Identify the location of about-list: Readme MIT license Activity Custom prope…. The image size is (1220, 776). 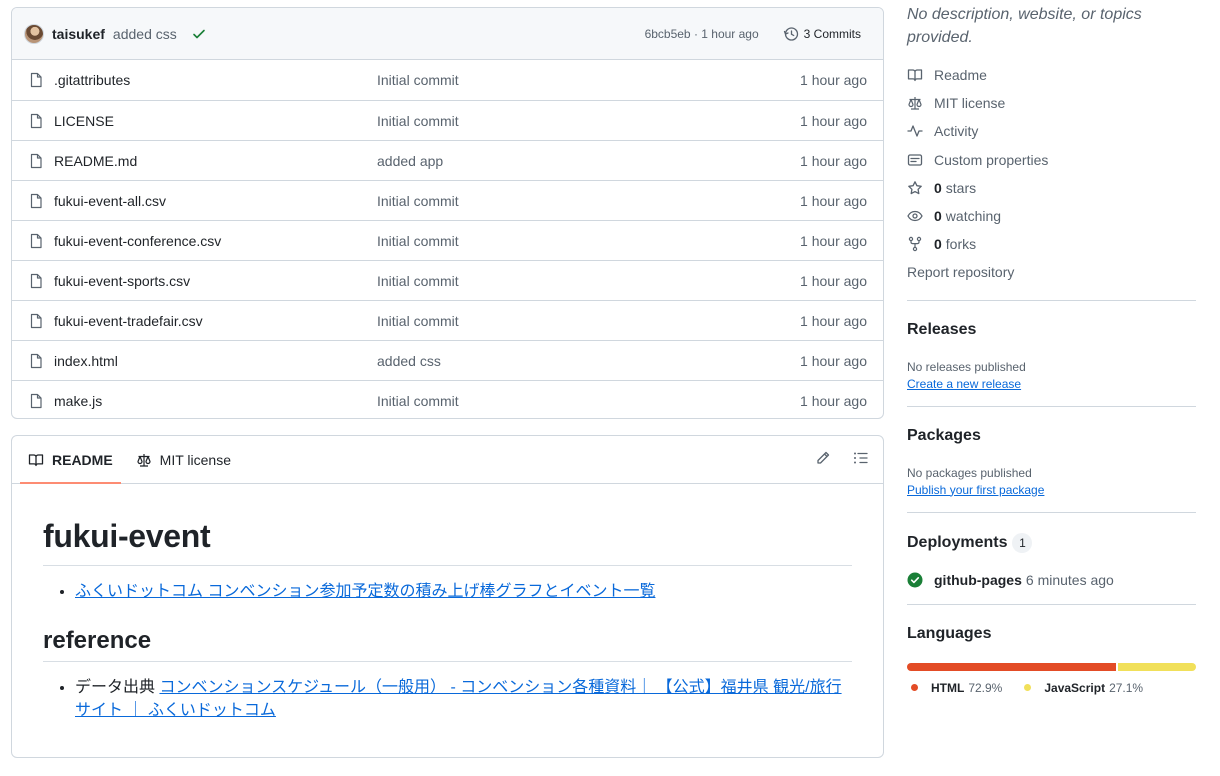
(1051, 174).